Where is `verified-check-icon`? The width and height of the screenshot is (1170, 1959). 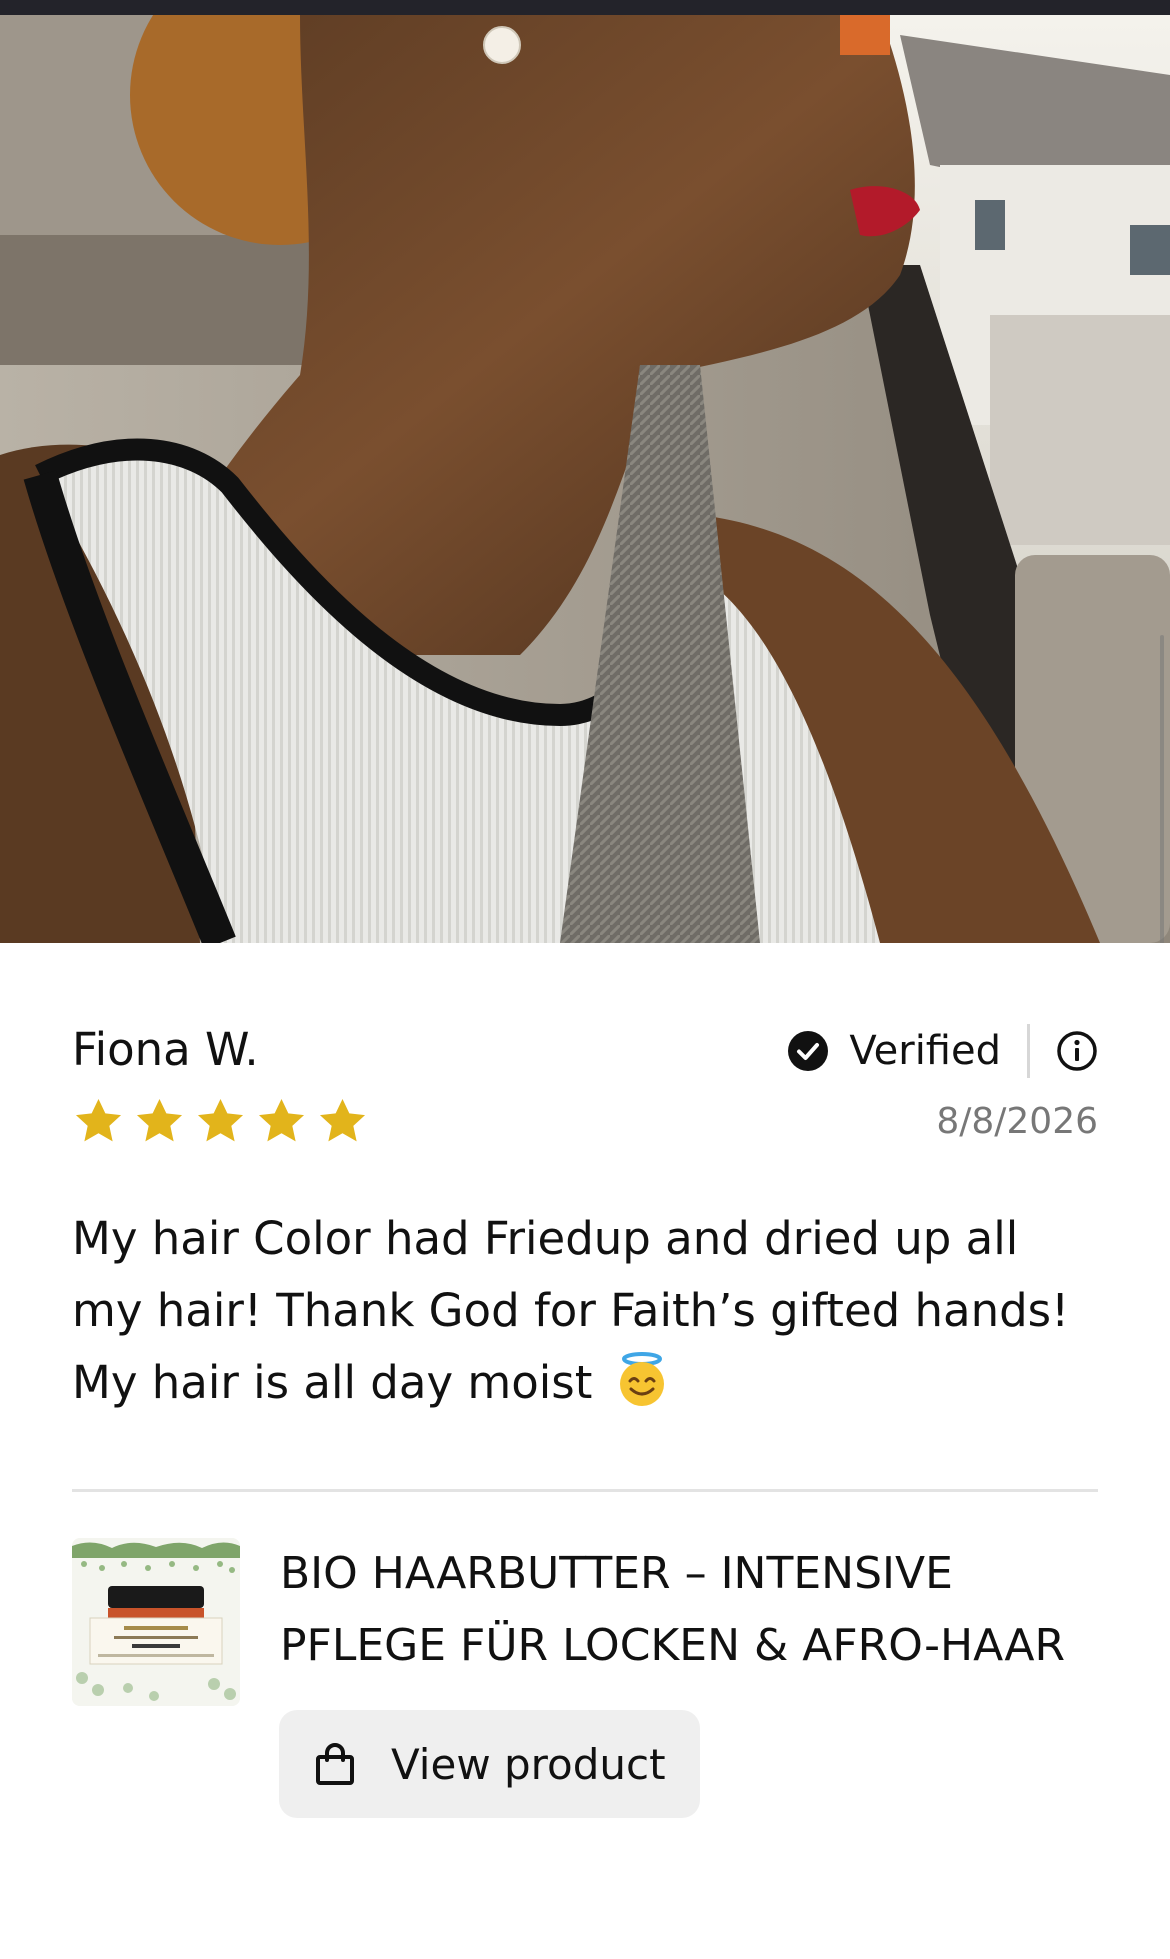 verified-check-icon is located at coordinates (808, 1051).